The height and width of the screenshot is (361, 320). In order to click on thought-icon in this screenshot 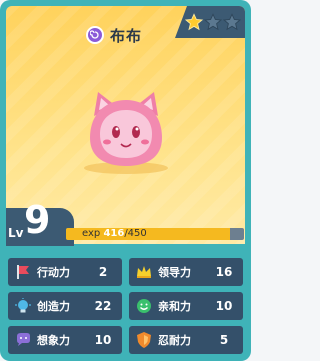, I will do `click(23, 339)`.